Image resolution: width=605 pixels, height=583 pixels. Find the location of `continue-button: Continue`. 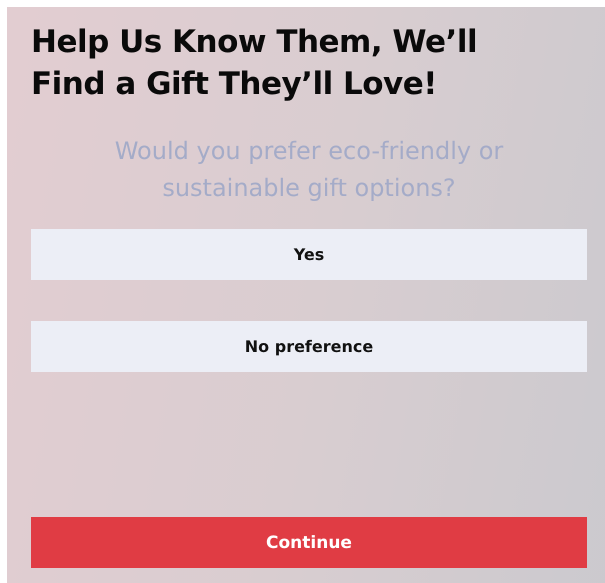

continue-button: Continue is located at coordinates (309, 542).